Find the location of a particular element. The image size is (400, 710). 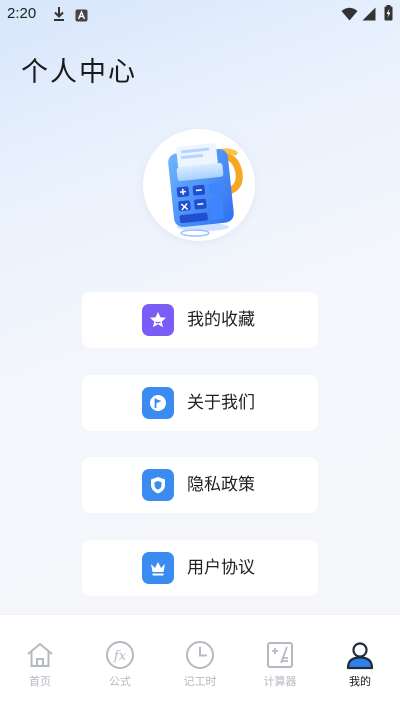

star-icon is located at coordinates (158, 320).